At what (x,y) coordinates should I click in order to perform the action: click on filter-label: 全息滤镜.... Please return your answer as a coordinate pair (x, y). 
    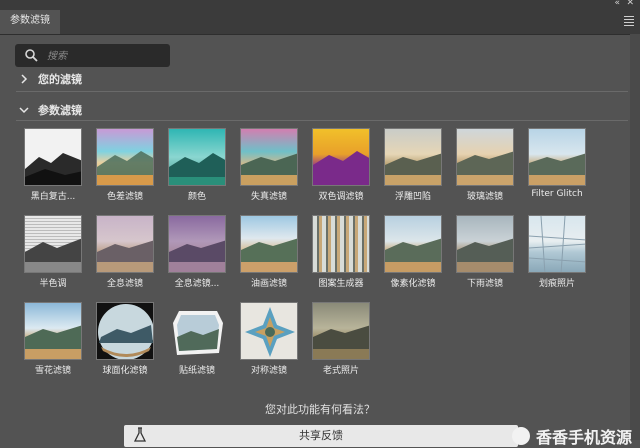
    Looking at the image, I should click on (197, 284).